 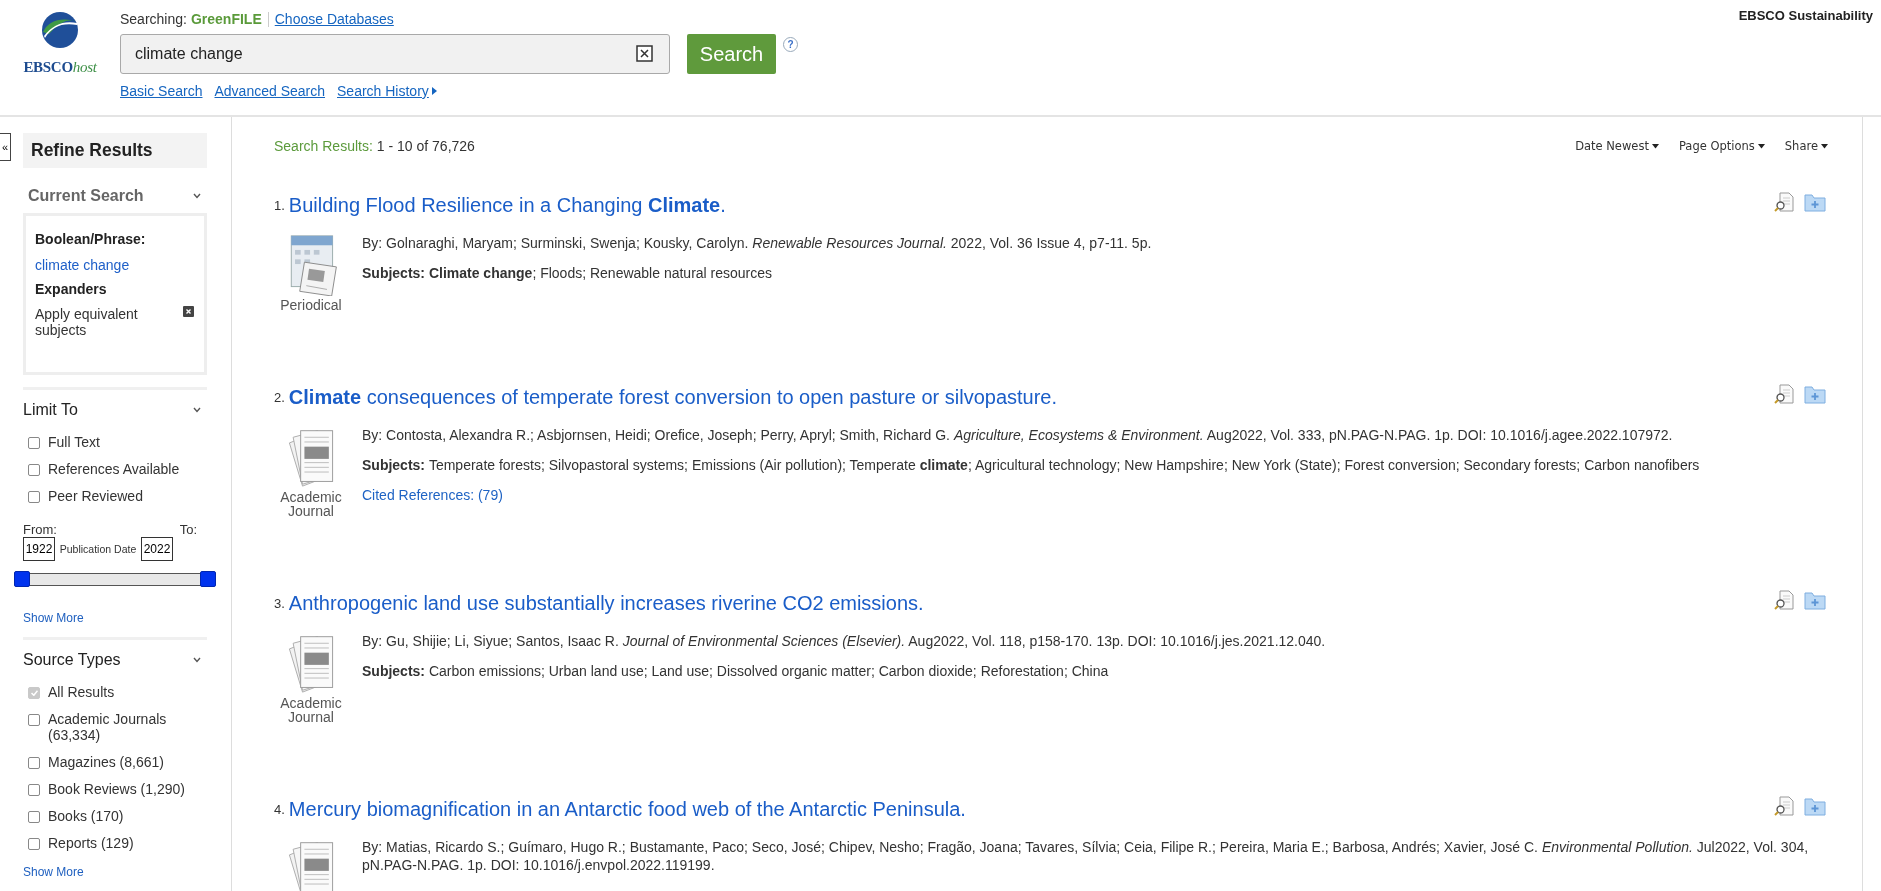 What do you see at coordinates (91, 843) in the screenshot?
I see `checkbox-label: Reports (129)` at bounding box center [91, 843].